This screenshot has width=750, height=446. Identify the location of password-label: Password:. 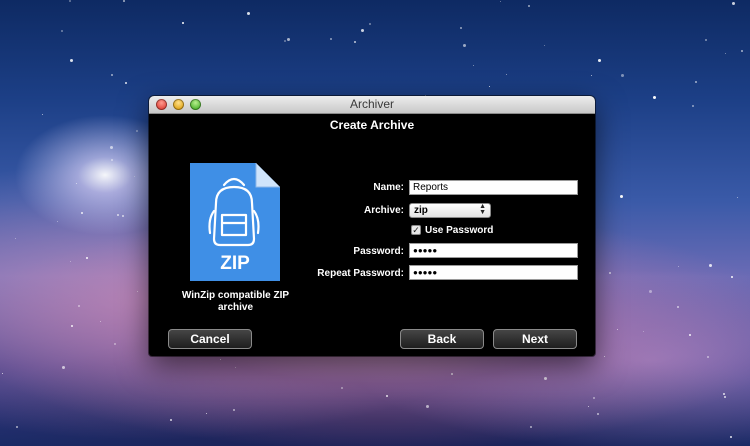
(378, 251).